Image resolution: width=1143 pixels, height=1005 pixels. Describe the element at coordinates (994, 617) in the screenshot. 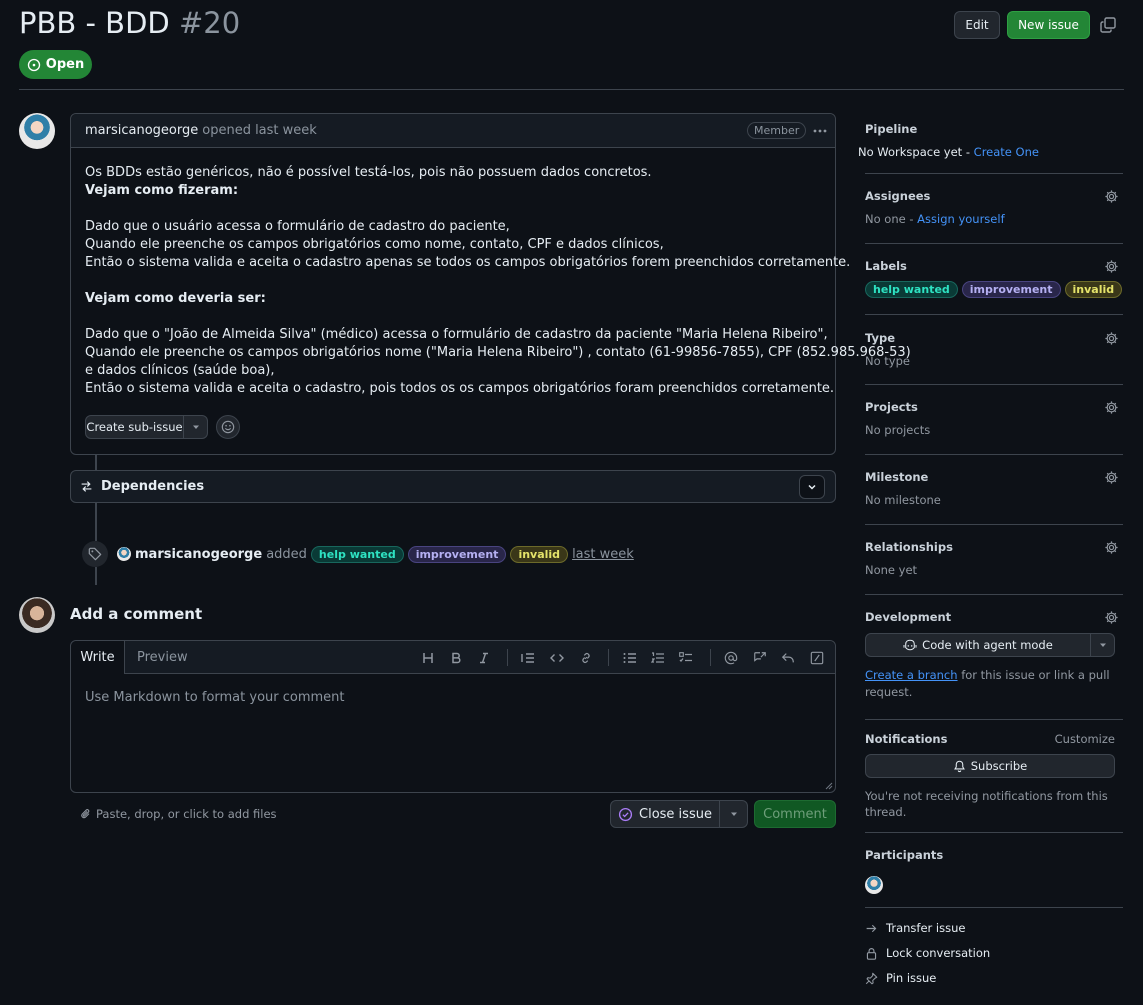

I see `sidebar-development-title: Development` at that location.